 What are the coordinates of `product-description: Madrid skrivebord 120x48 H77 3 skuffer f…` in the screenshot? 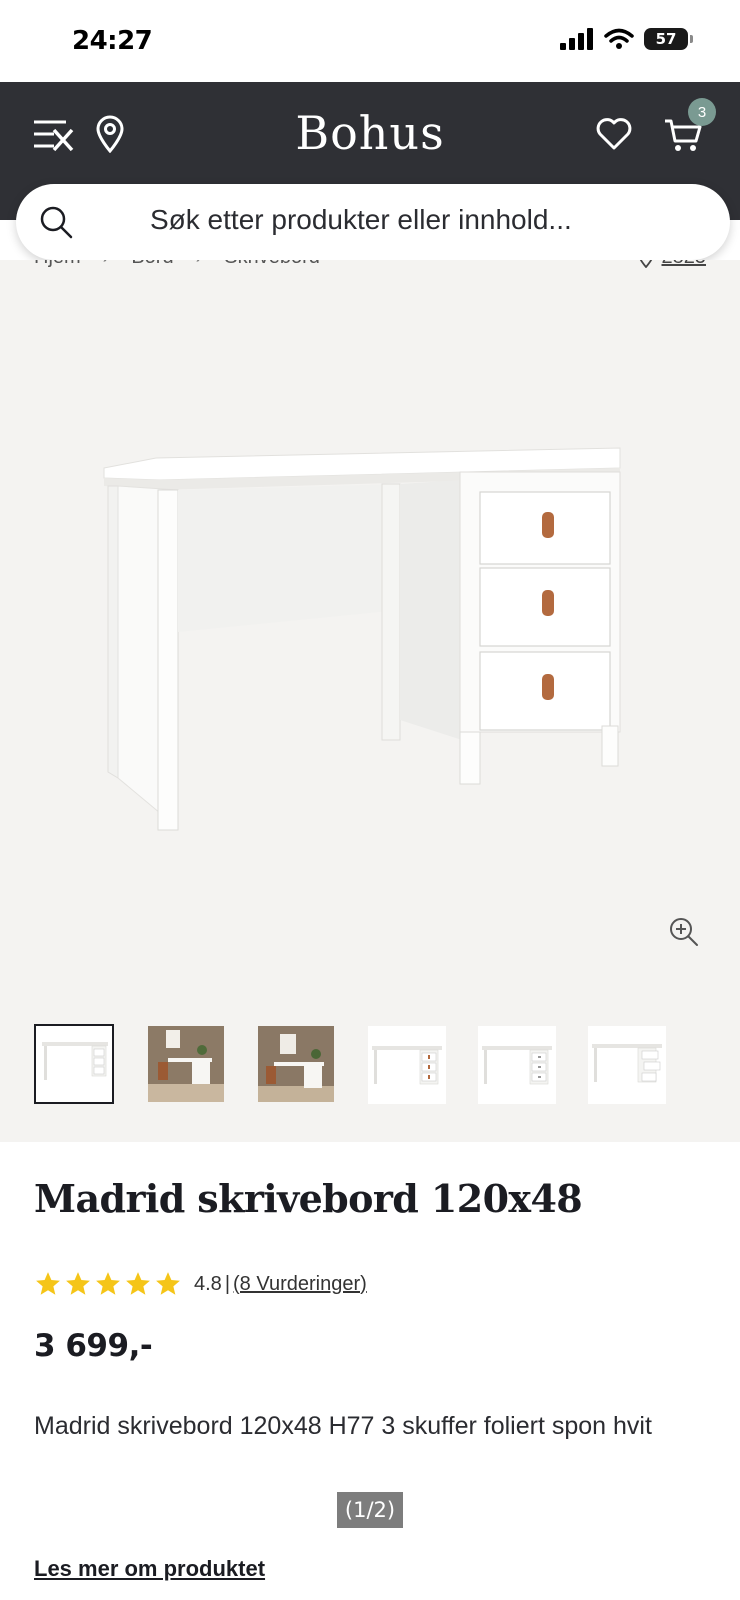 It's located at (343, 1426).